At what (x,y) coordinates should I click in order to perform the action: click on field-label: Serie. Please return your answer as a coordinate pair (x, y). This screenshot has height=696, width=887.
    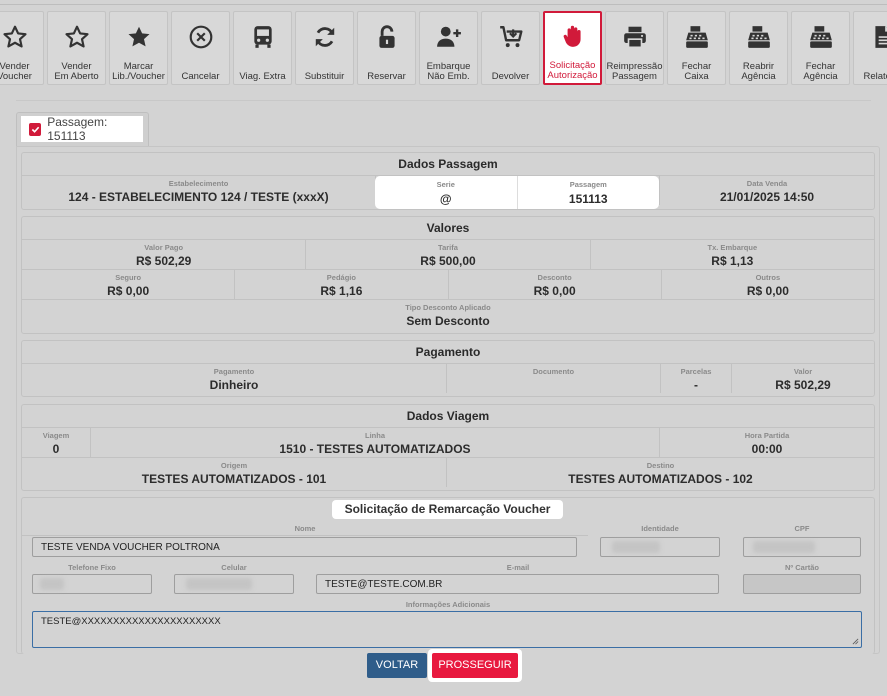
    Looking at the image, I should click on (445, 184).